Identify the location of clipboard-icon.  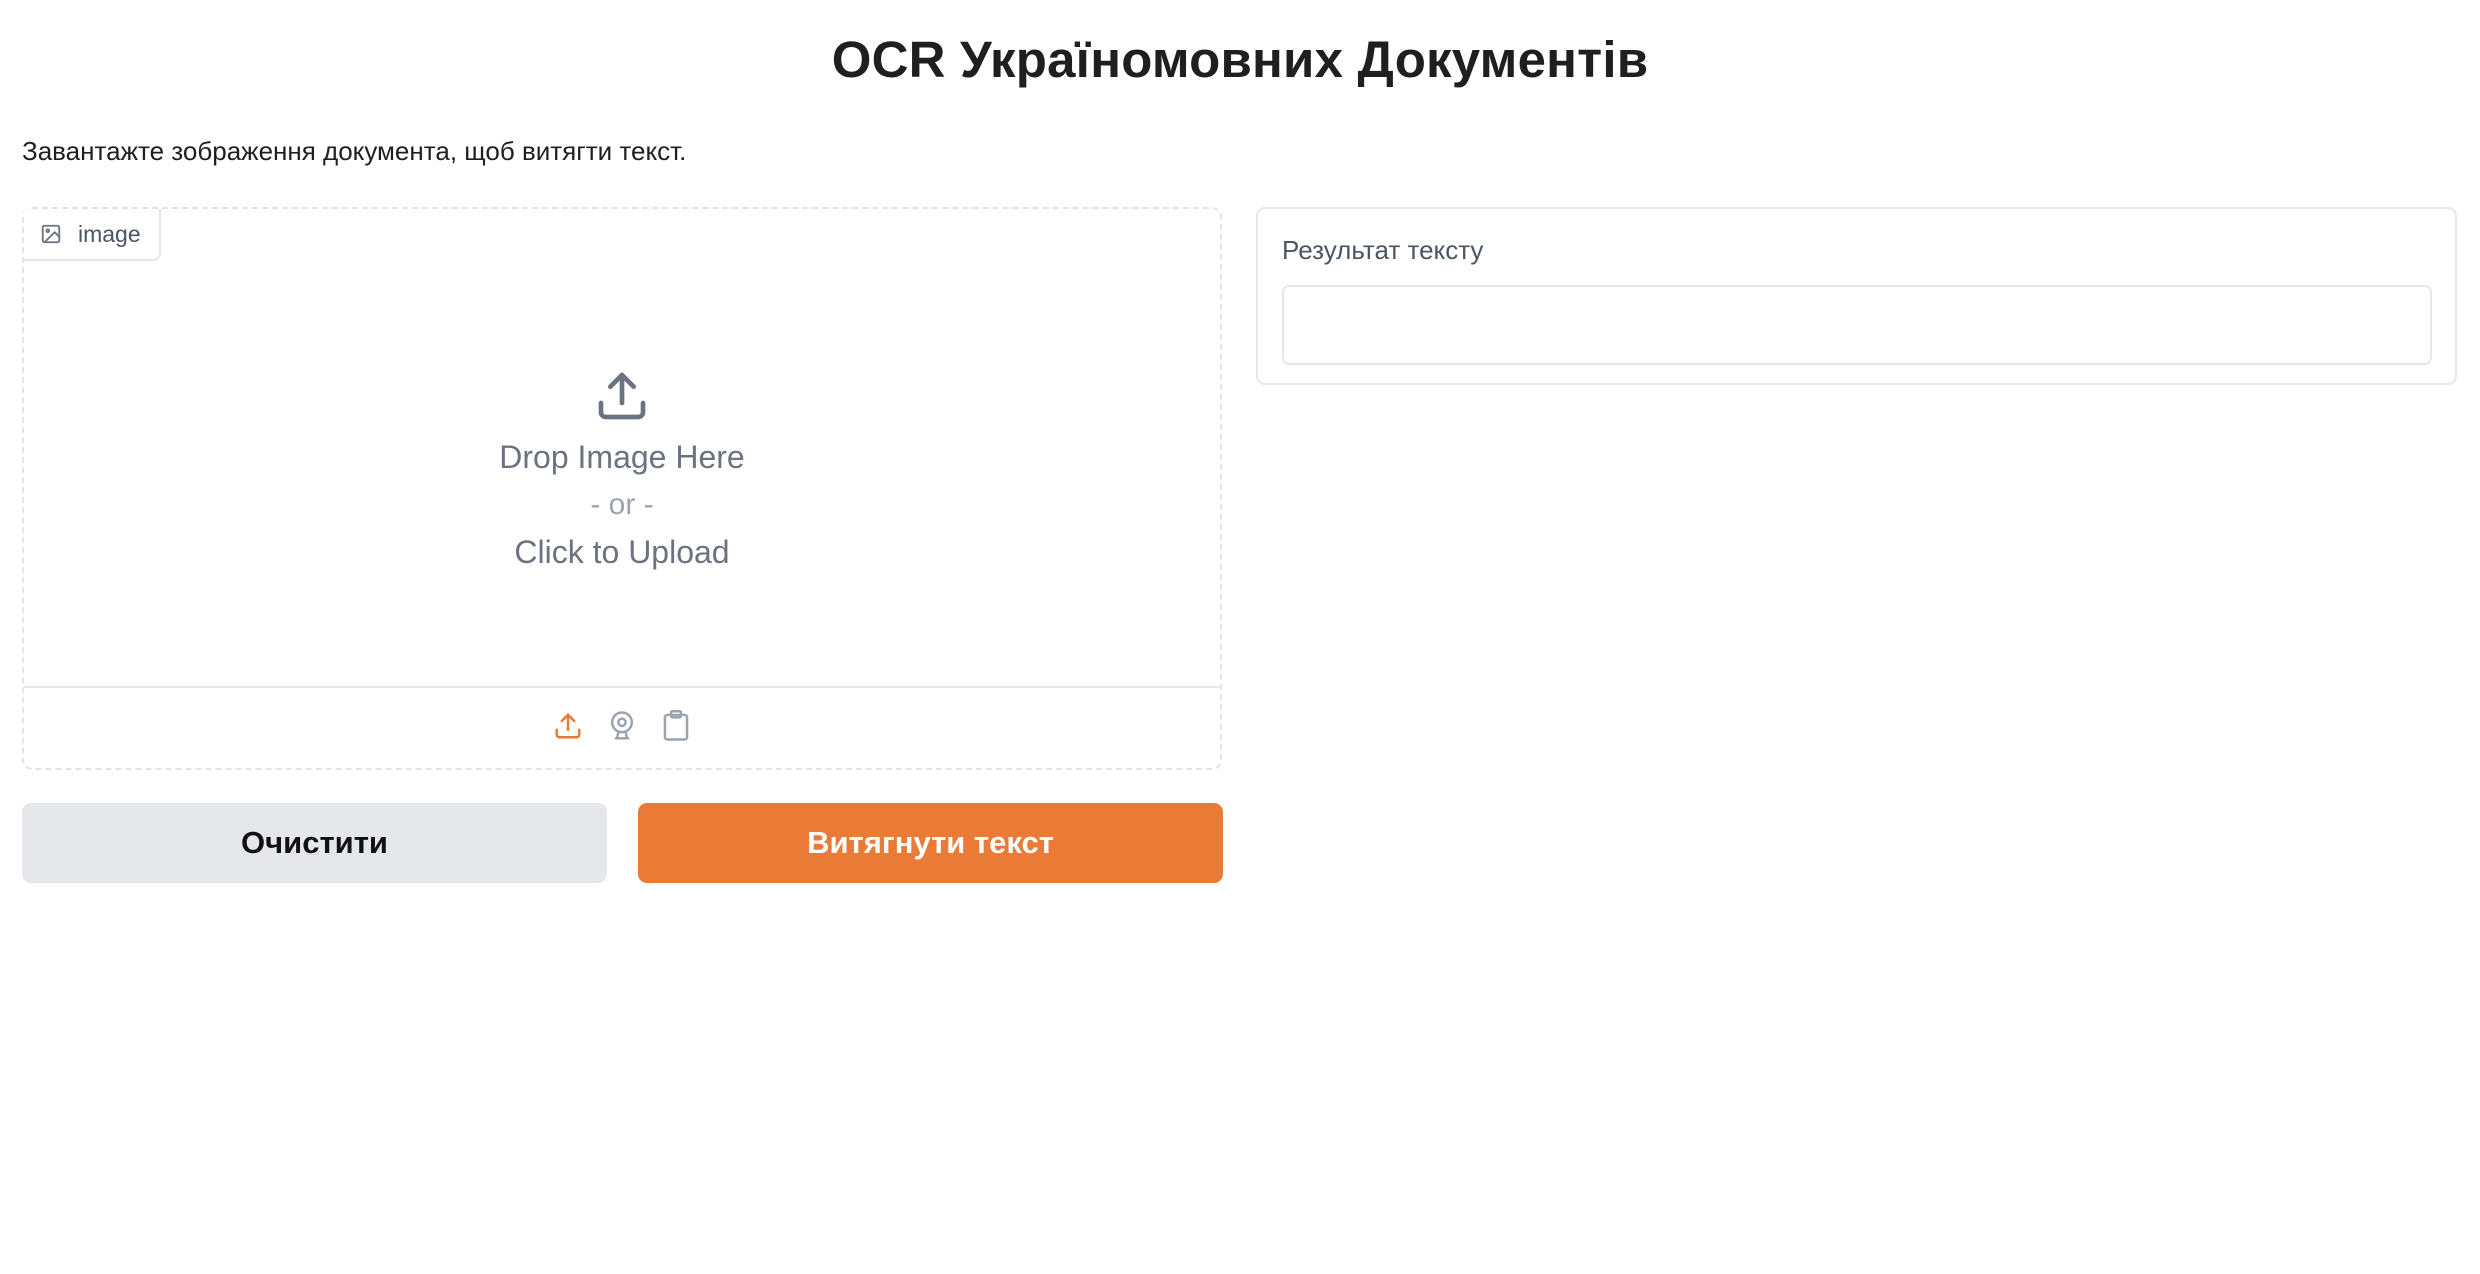
(676, 728).